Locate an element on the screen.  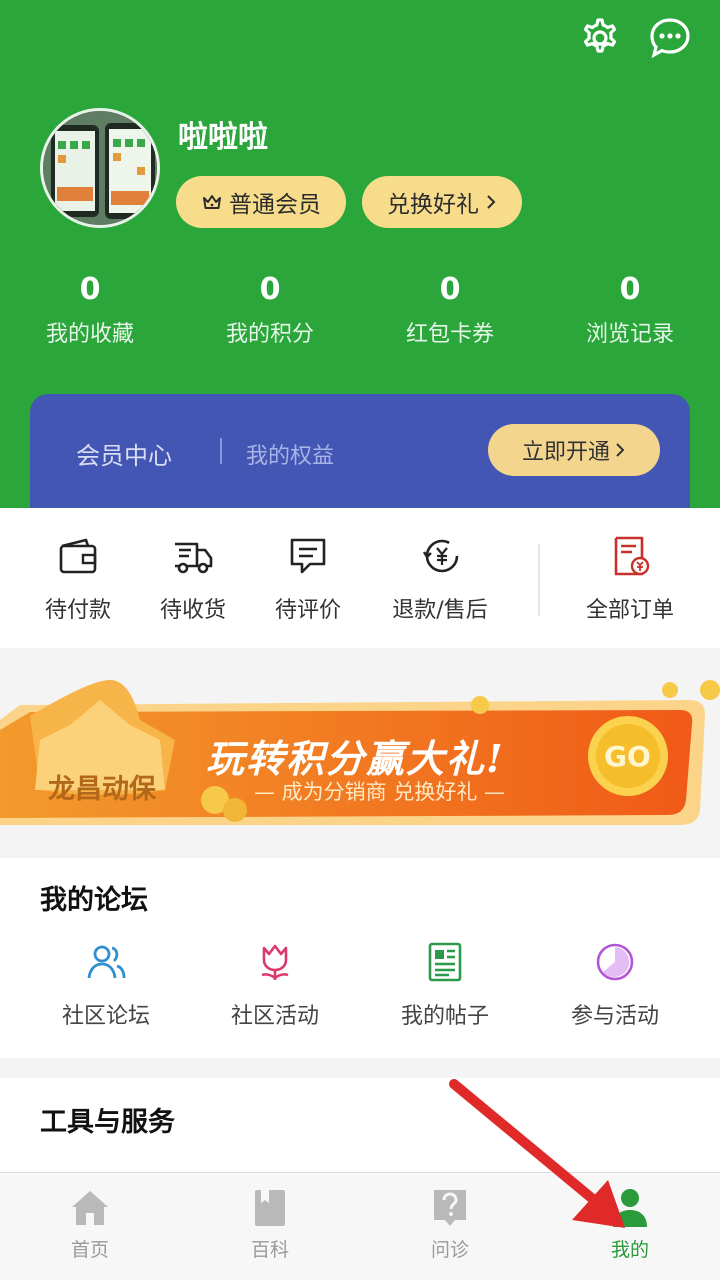
wallet-icon is located at coordinates (78, 556).